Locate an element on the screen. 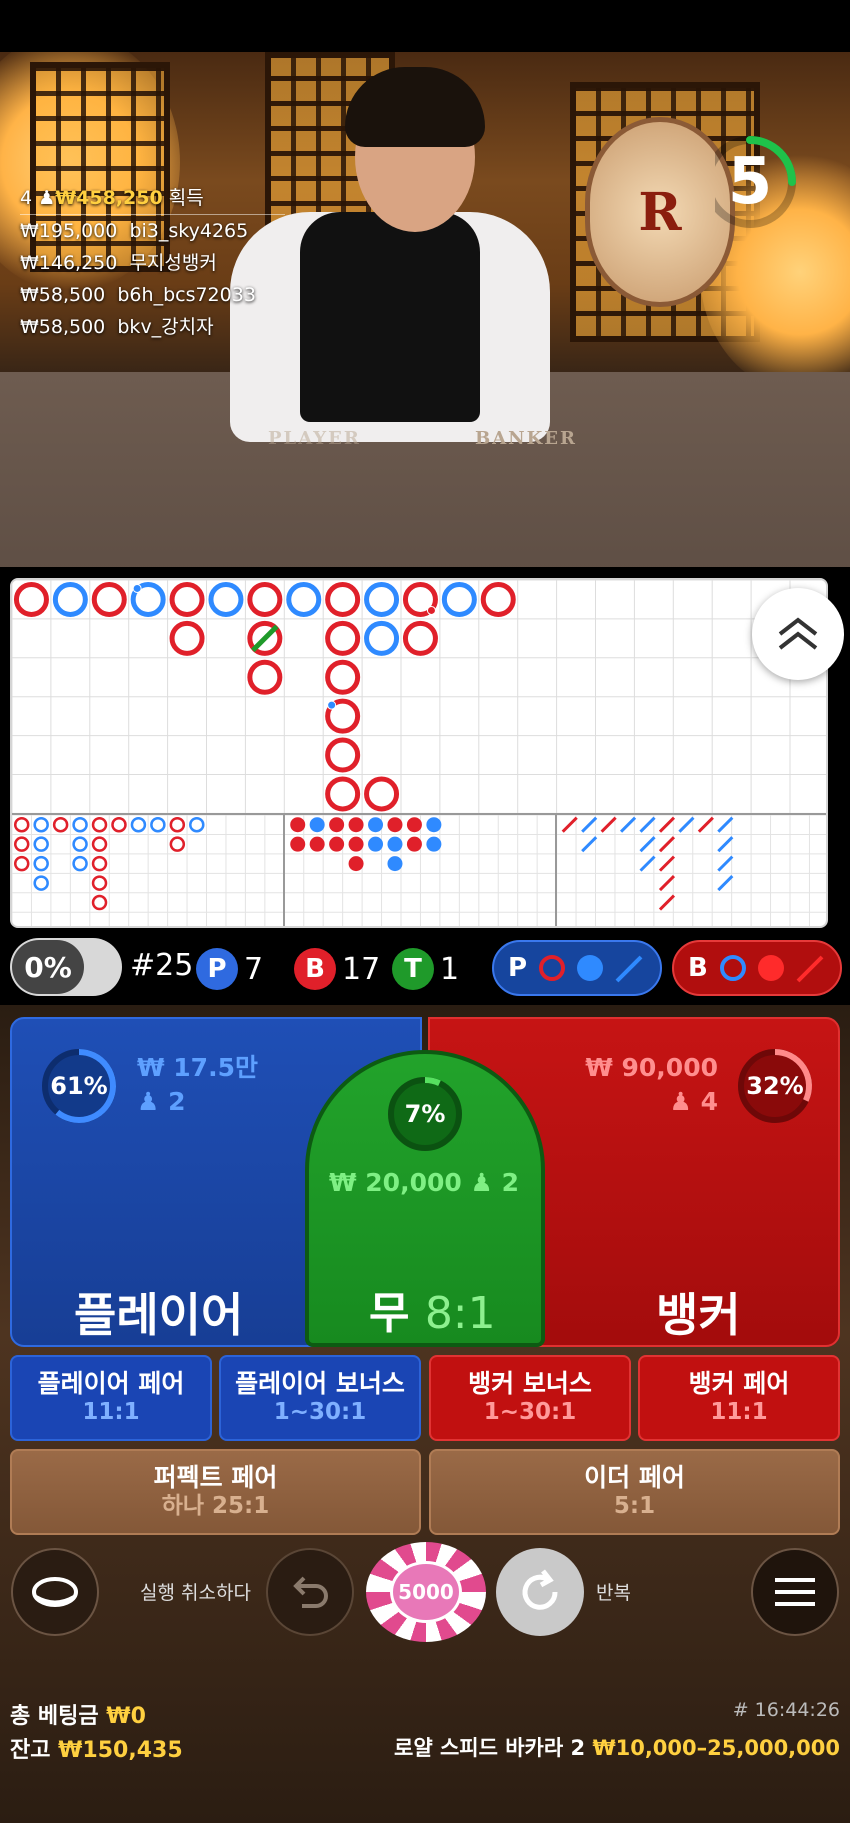  undo-button is located at coordinates (310, 1592).